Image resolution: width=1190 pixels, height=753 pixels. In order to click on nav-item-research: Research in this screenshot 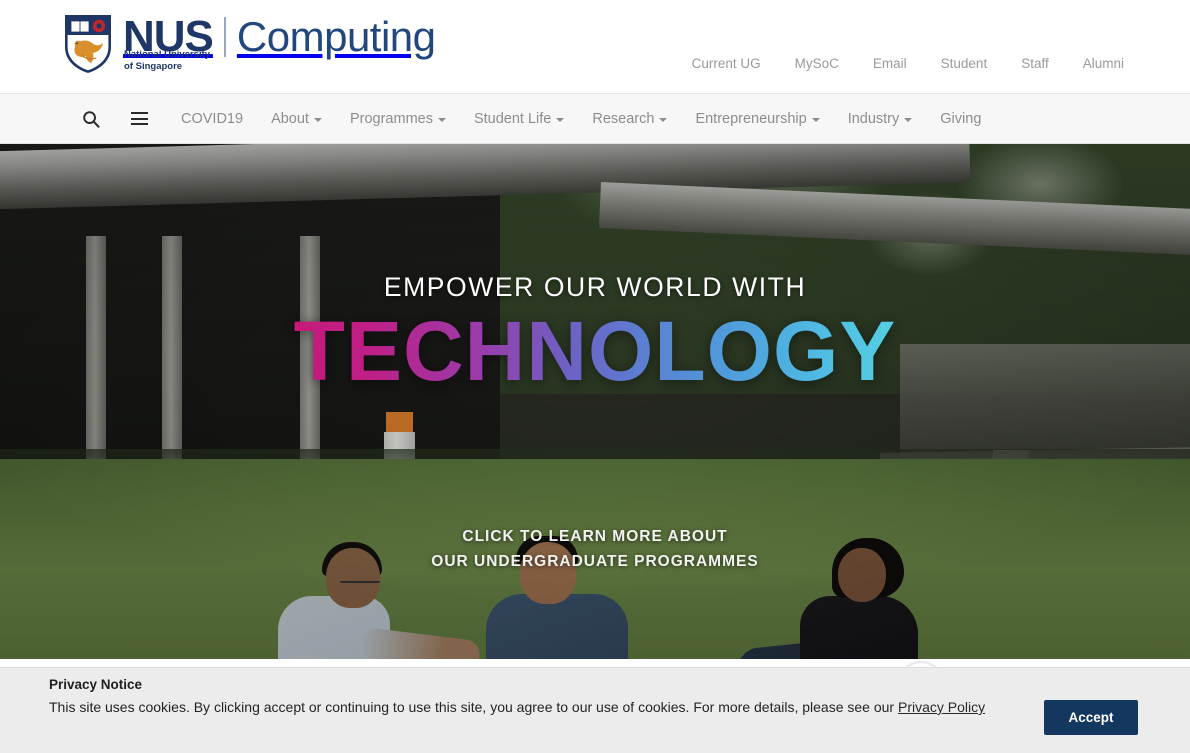, I will do `click(629, 119)`.